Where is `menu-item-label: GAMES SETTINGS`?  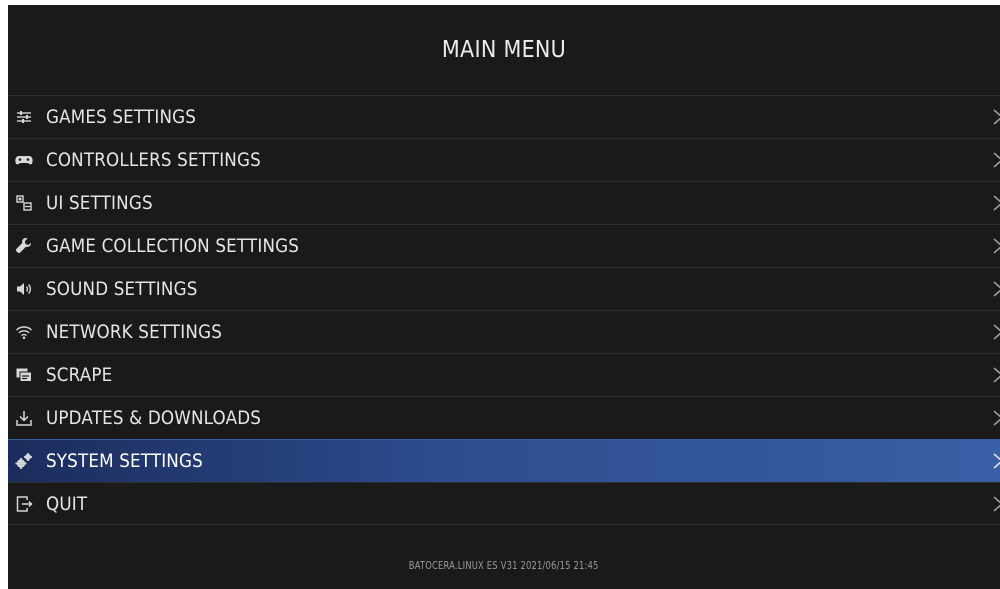
menu-item-label: GAMES SETTINGS is located at coordinates (121, 117).